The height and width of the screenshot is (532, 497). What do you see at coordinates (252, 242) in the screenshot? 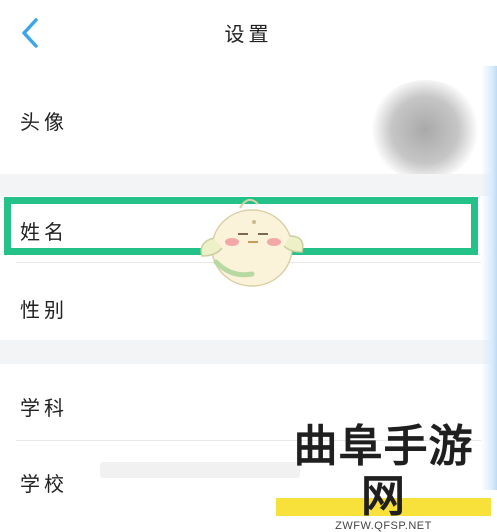
I see `mascot-chick-icon` at bounding box center [252, 242].